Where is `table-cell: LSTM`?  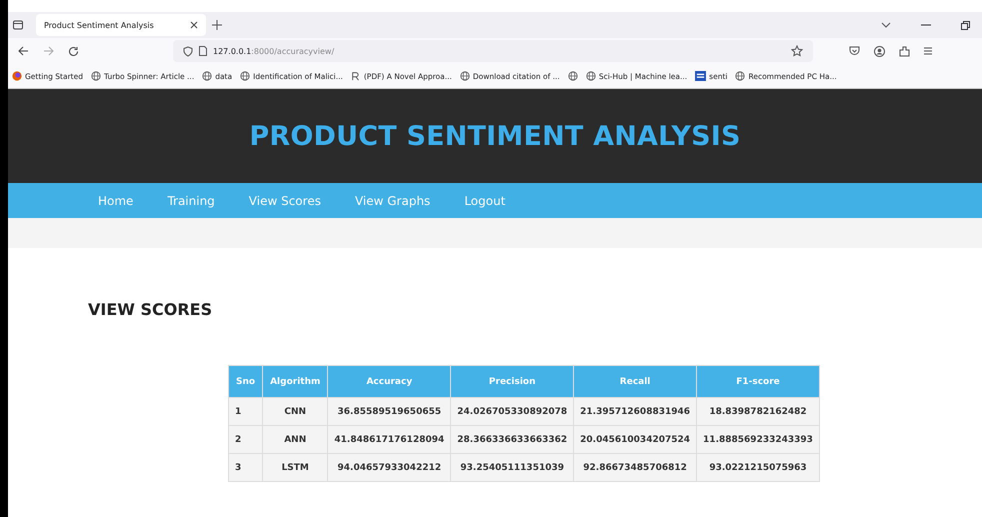
table-cell: LSTM is located at coordinates (295, 468).